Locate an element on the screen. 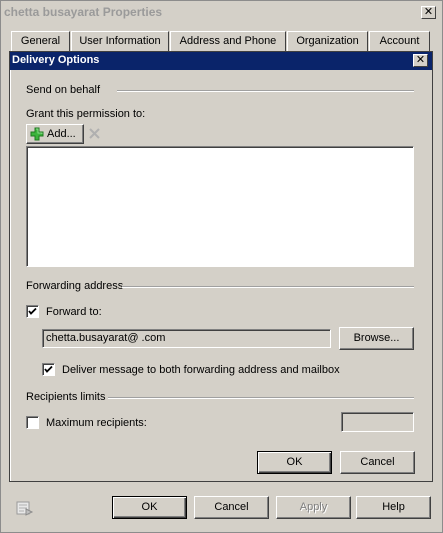 The width and height of the screenshot is (443, 533). tab-label: Account is located at coordinates (399, 41).